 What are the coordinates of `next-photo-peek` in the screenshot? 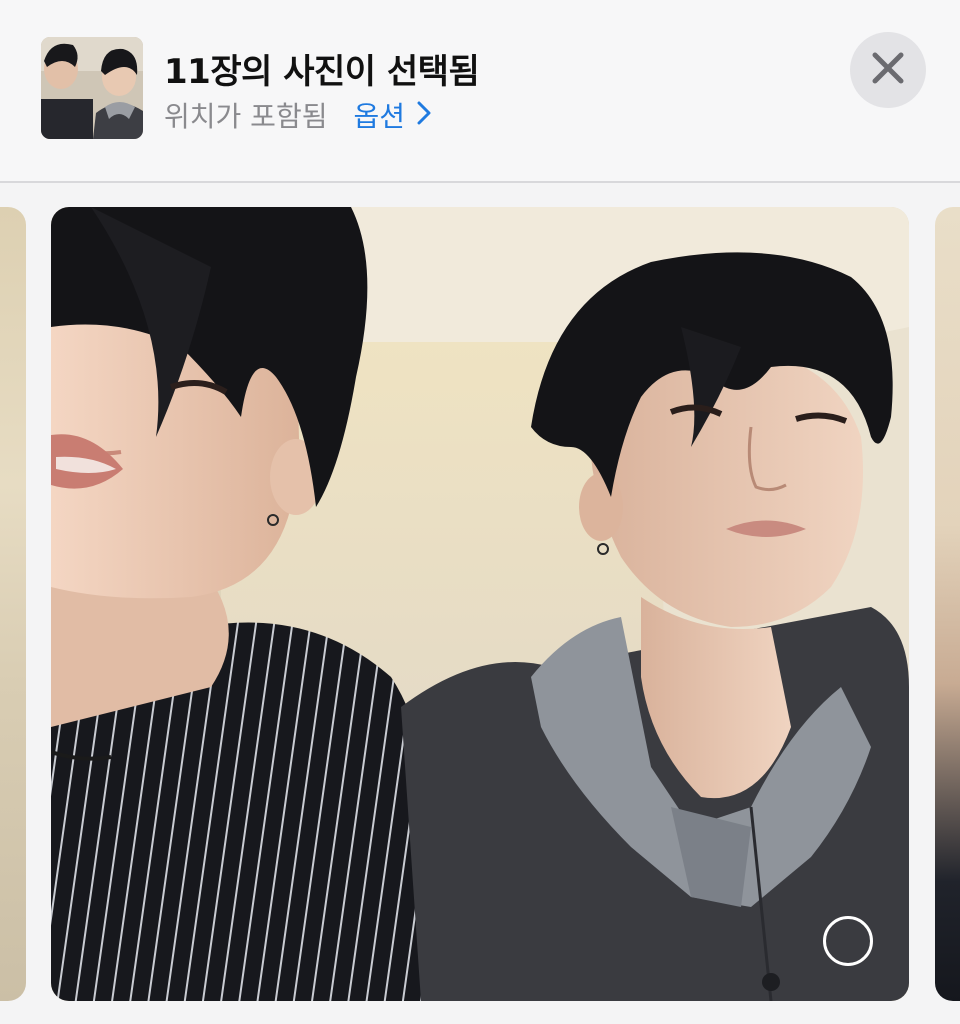 It's located at (947, 604).